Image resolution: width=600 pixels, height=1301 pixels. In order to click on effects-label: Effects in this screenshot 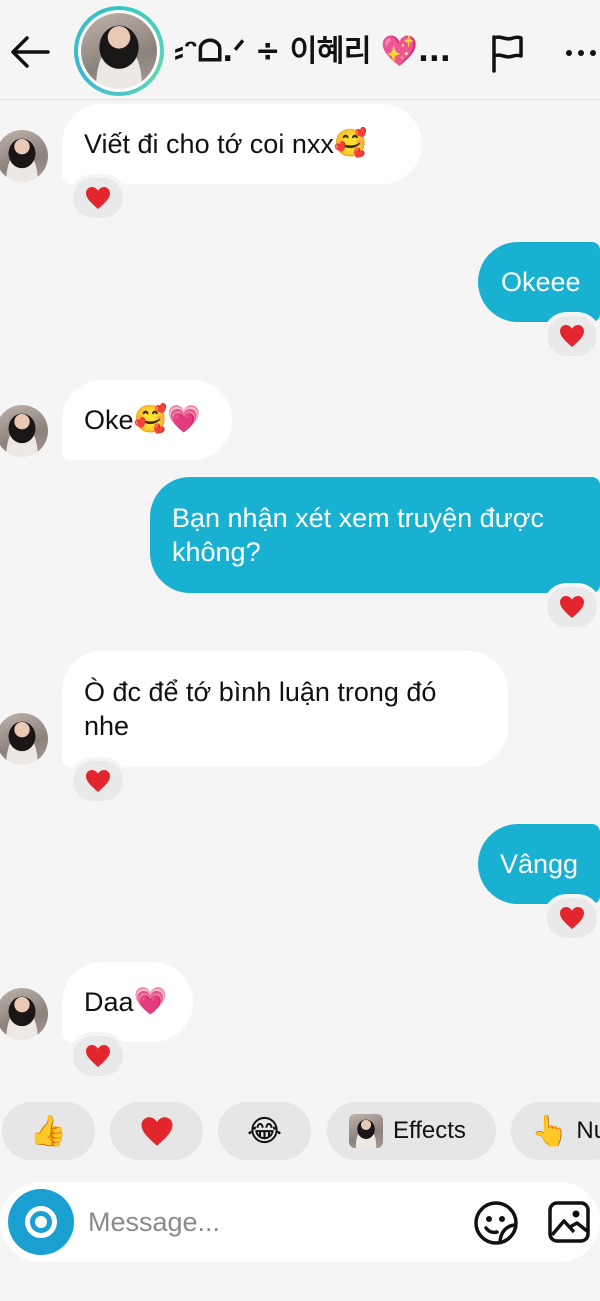, I will do `click(429, 1130)`.